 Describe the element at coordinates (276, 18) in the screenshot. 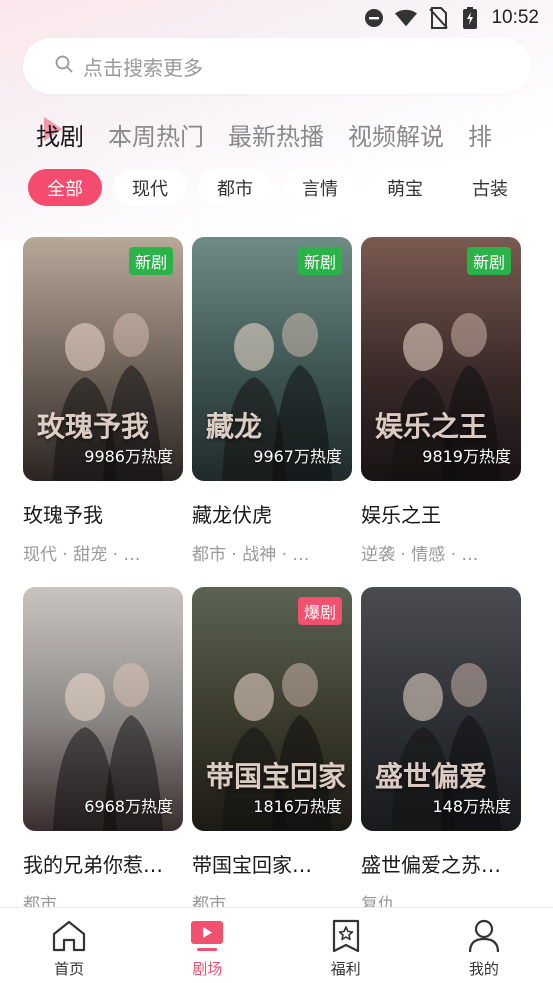

I see `status-bar: 10:52` at that location.